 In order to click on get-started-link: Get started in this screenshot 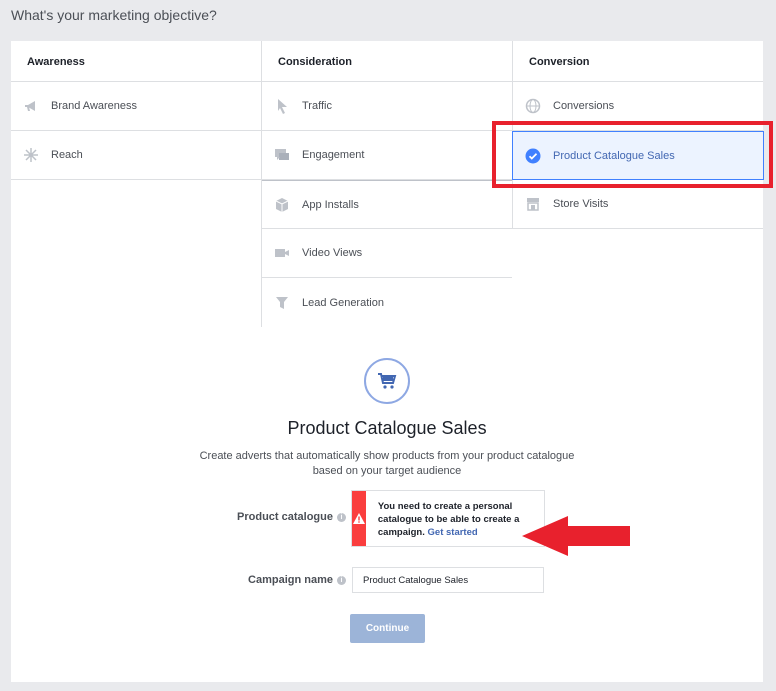, I will do `click(453, 532)`.